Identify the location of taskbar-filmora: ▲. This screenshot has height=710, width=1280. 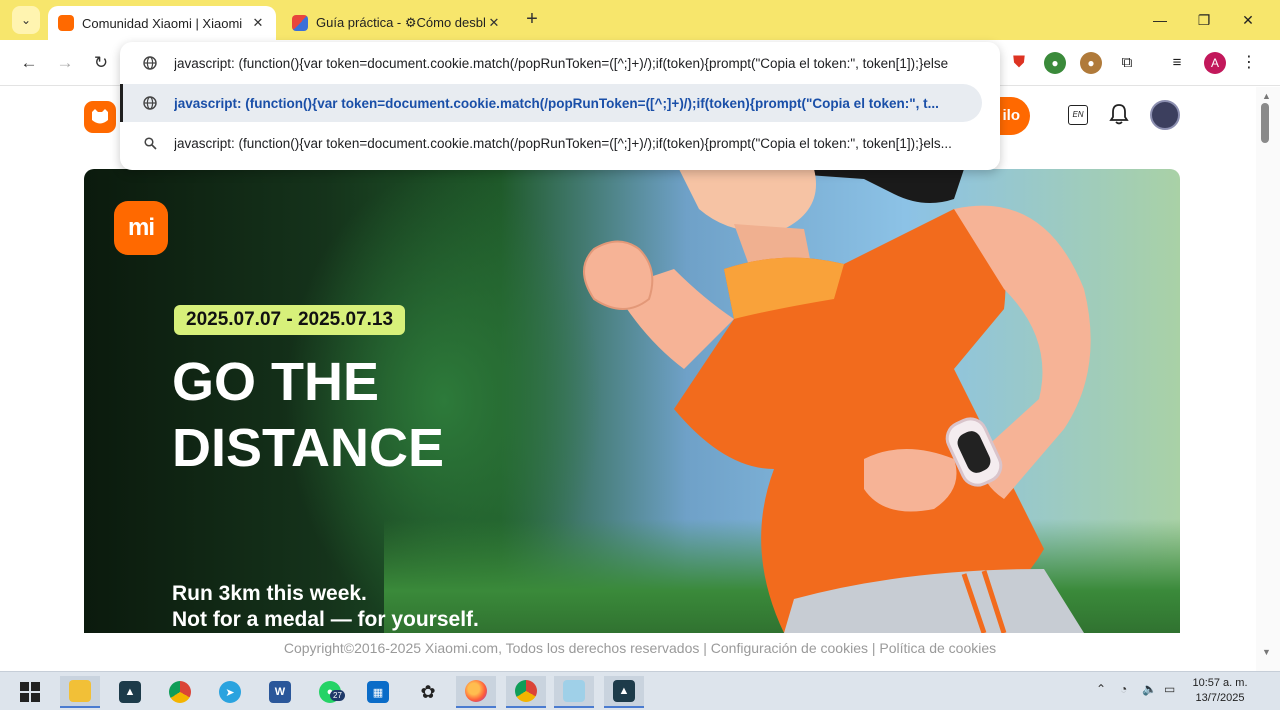
(130, 692).